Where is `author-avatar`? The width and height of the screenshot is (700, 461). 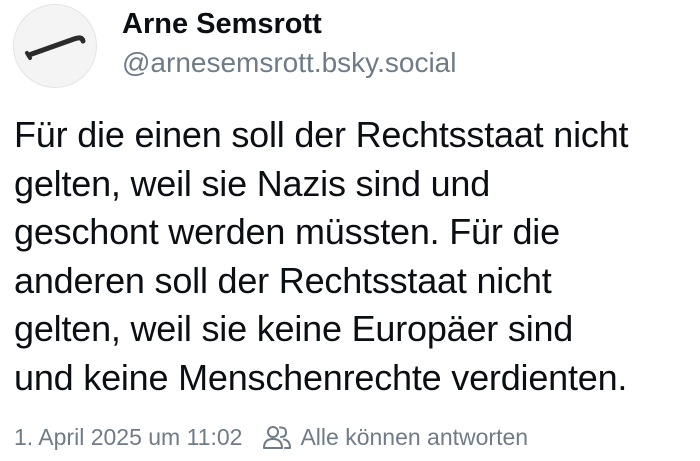 author-avatar is located at coordinates (55, 46).